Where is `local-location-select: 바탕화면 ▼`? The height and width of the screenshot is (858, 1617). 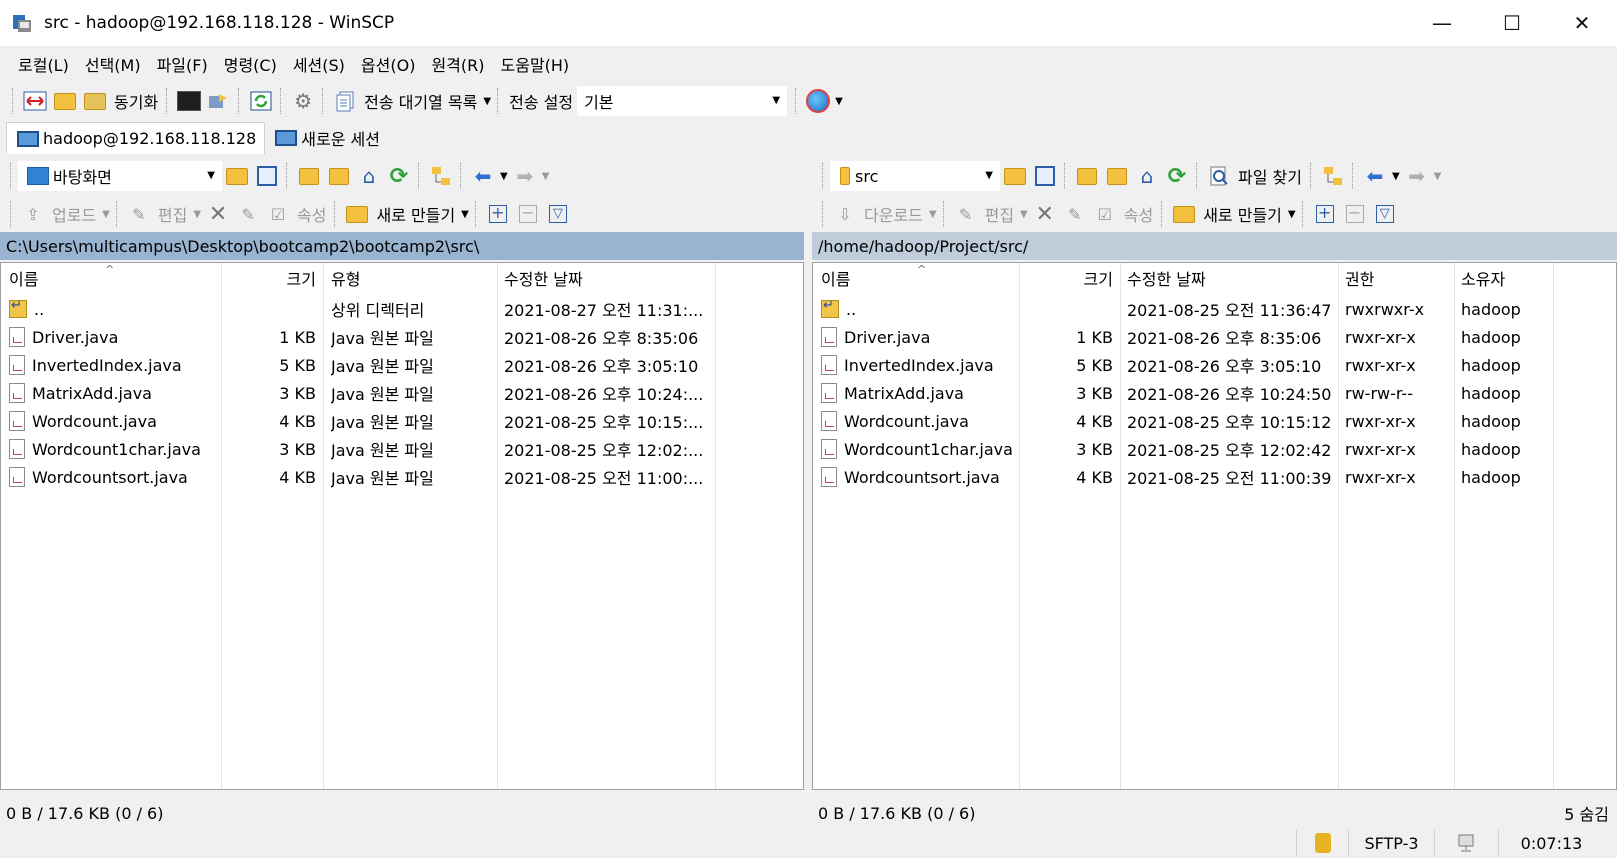 local-location-select: 바탕화면 ▼ is located at coordinates (120, 176).